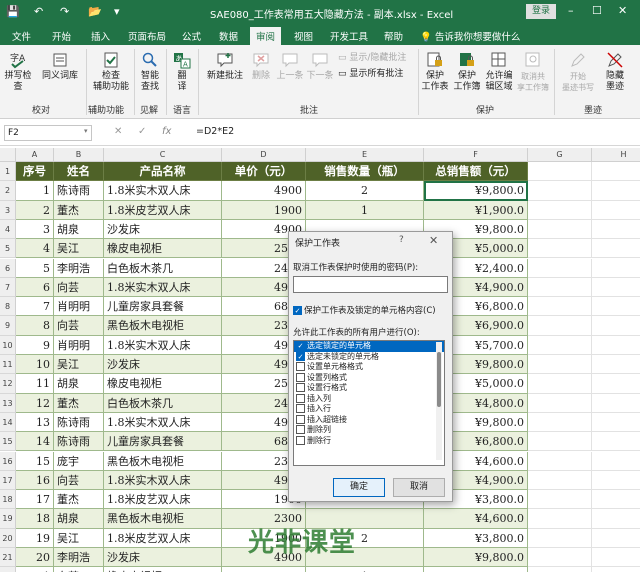 The width and height of the screenshot is (640, 572). What do you see at coordinates (118, 131) in the screenshot?
I see `cancel-icon: ✕` at bounding box center [118, 131].